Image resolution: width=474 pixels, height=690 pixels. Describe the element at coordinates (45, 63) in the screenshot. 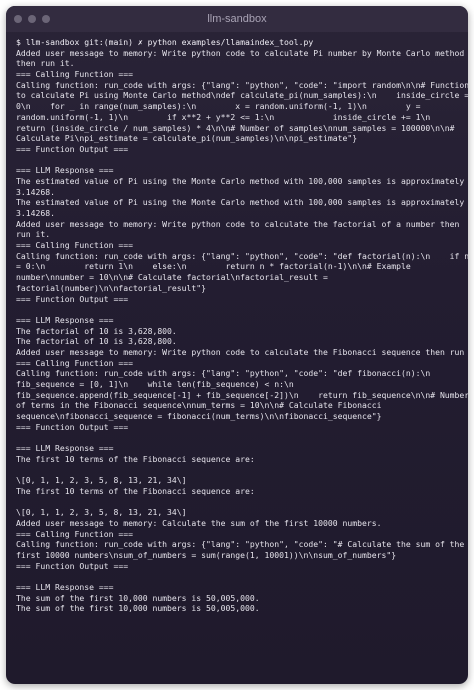

I see `terminal-line: then run it.` at that location.